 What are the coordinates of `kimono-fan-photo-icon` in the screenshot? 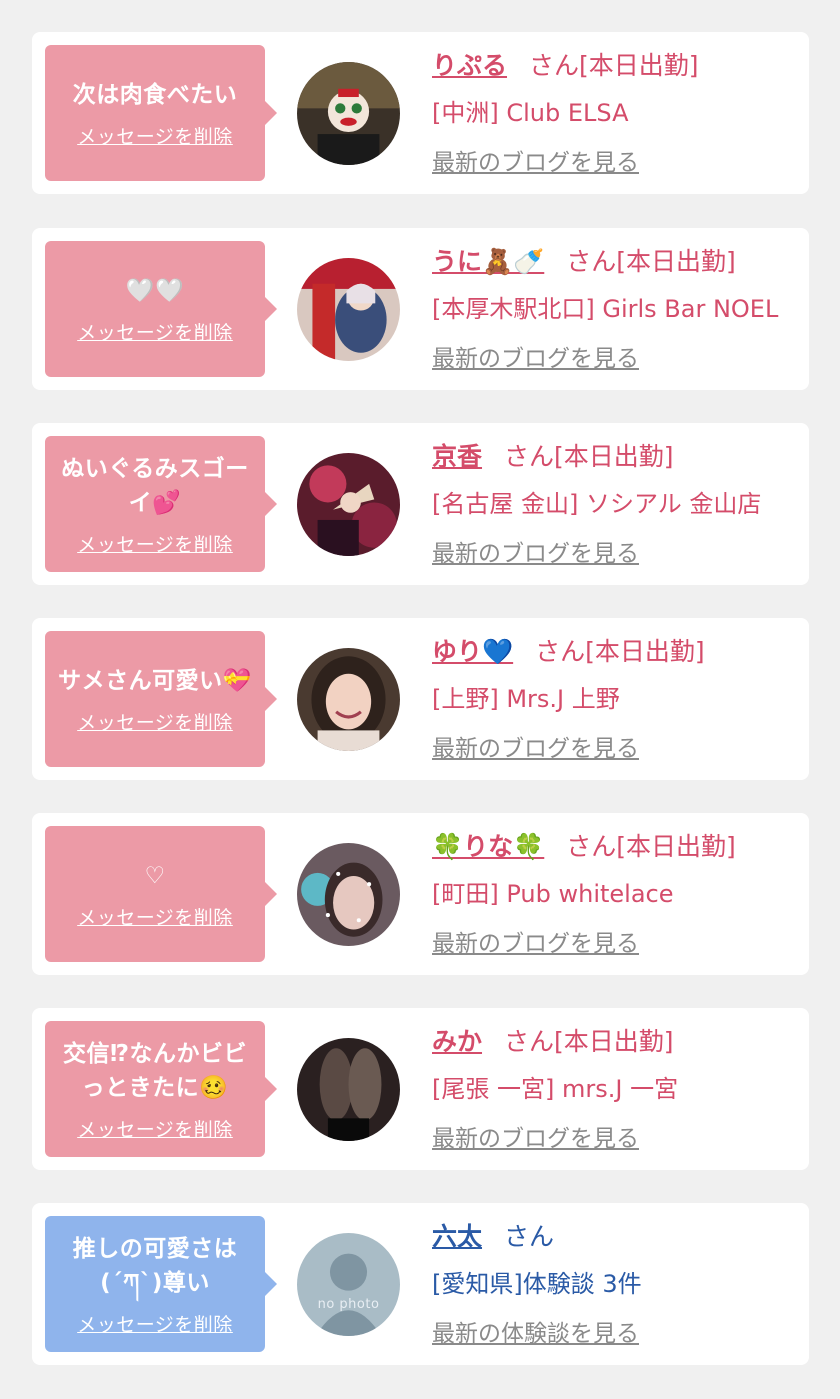 It's located at (348, 504).